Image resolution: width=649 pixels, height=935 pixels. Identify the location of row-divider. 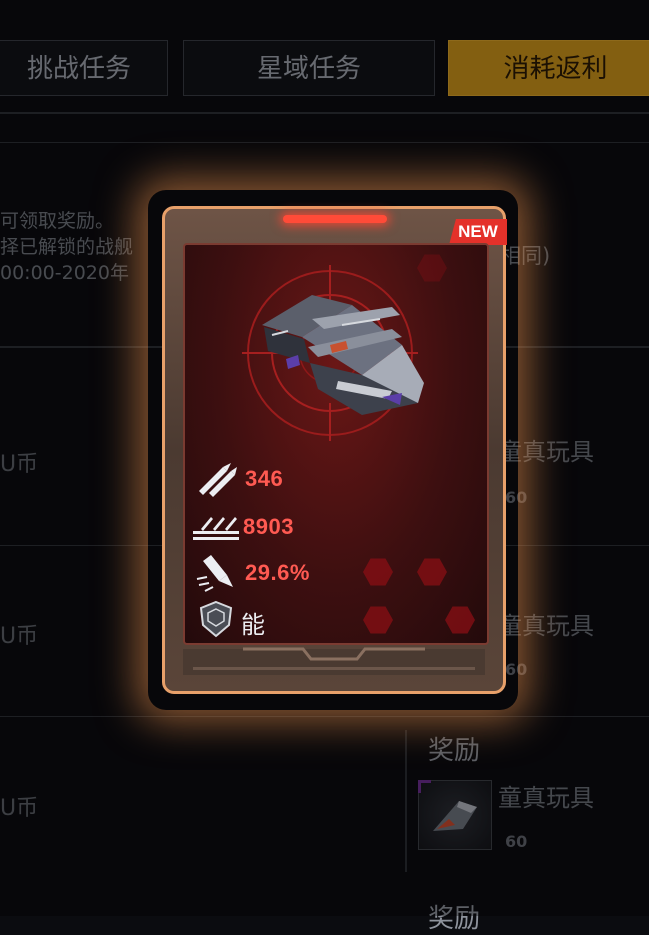
(324, 716).